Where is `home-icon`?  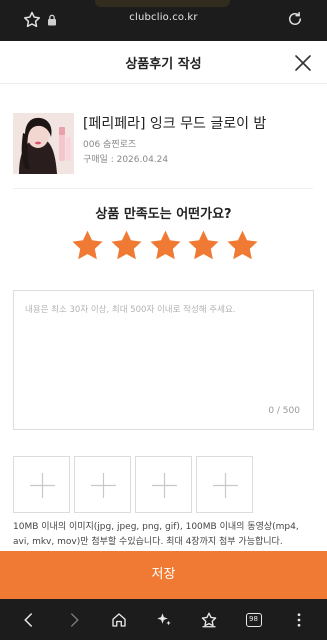 home-icon is located at coordinates (118, 619).